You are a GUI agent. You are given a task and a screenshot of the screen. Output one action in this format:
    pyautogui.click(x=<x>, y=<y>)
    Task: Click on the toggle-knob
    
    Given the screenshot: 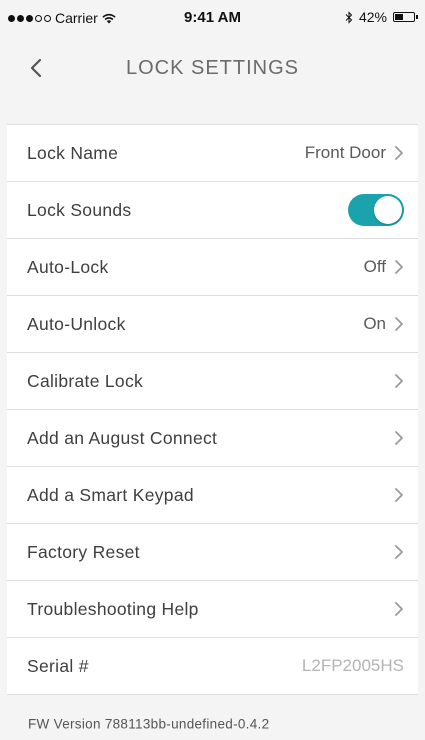 What is the action you would take?
    pyautogui.click(x=388, y=210)
    